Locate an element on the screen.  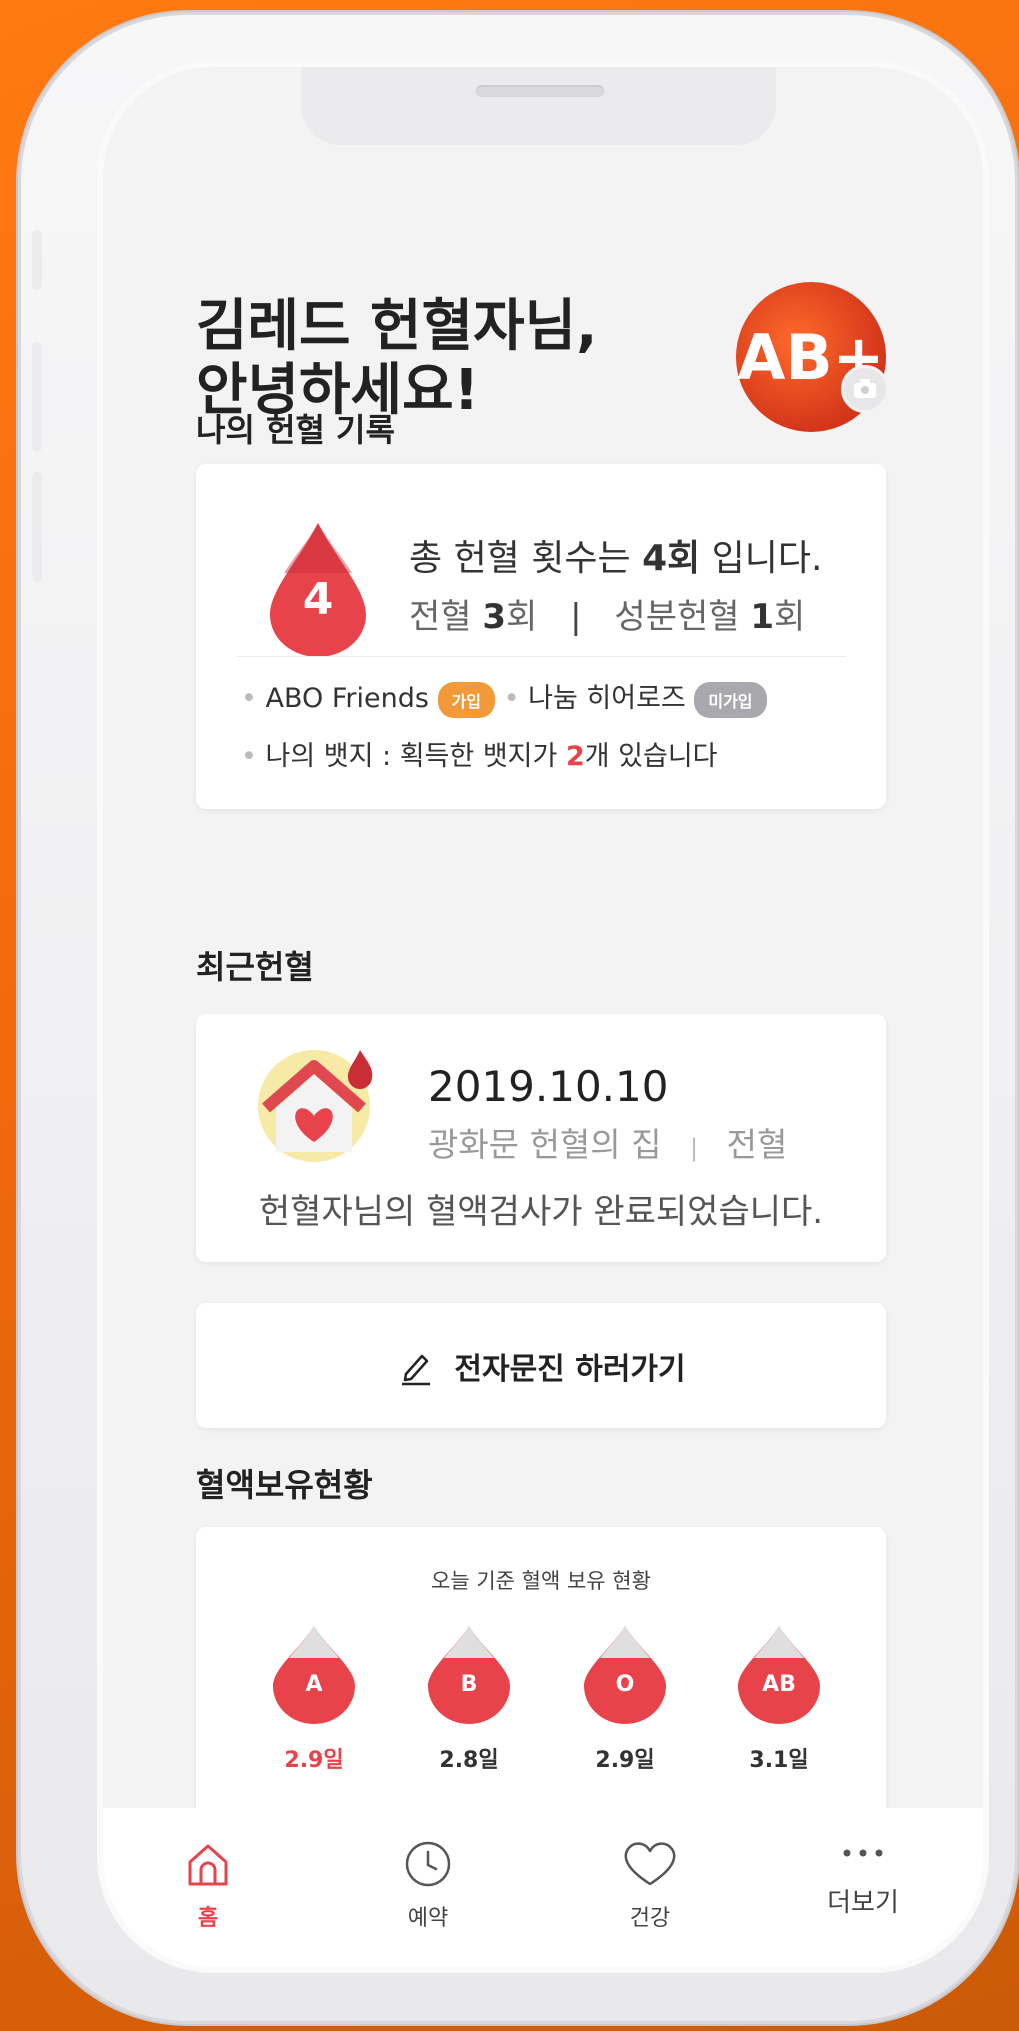
total-prefix: 총 헌혈 횟수는 is located at coordinates (526, 558).